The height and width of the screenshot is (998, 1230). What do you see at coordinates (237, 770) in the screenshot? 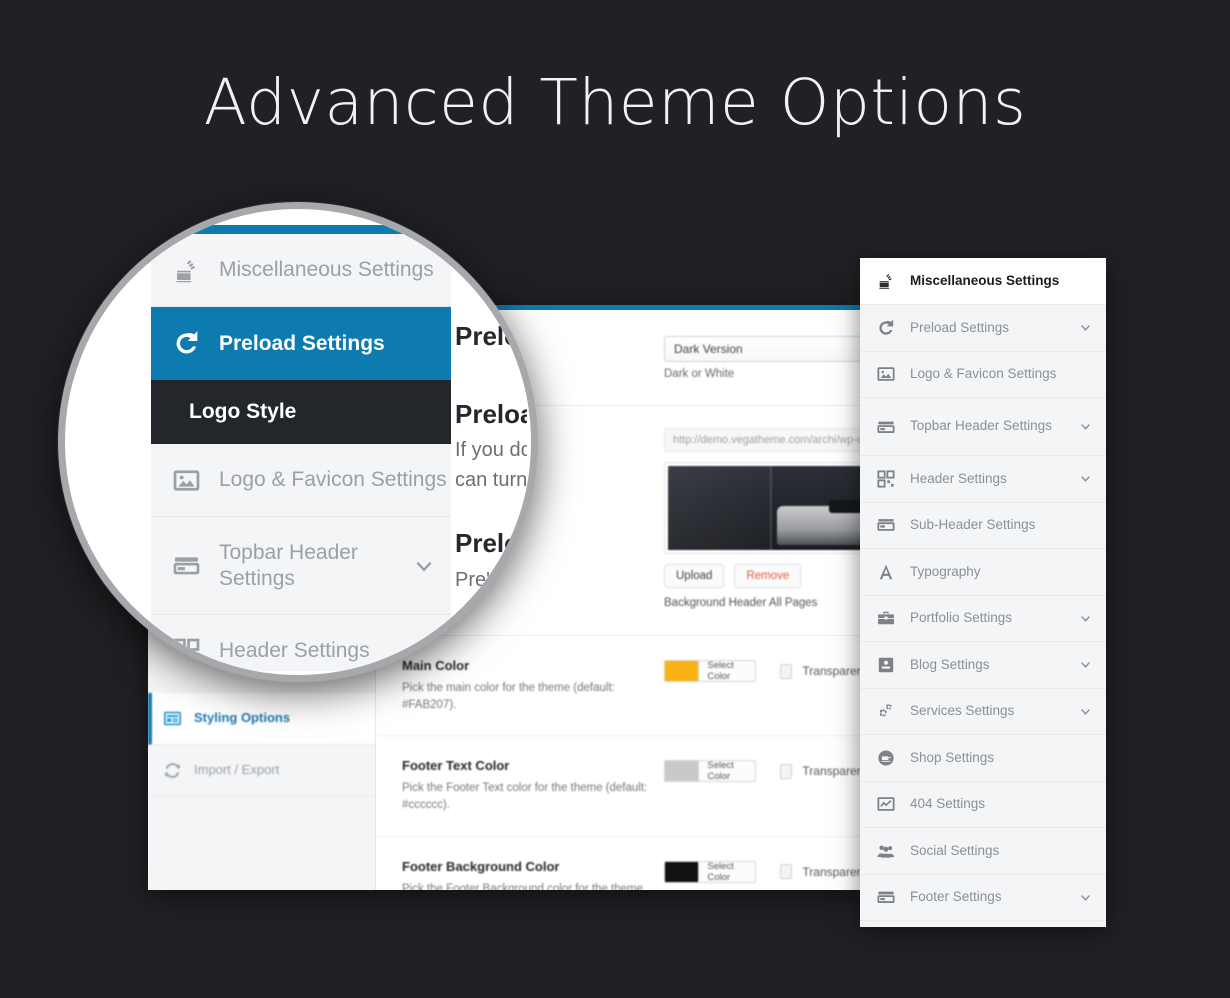
I see `sidebar-item-label: Import / Export` at bounding box center [237, 770].